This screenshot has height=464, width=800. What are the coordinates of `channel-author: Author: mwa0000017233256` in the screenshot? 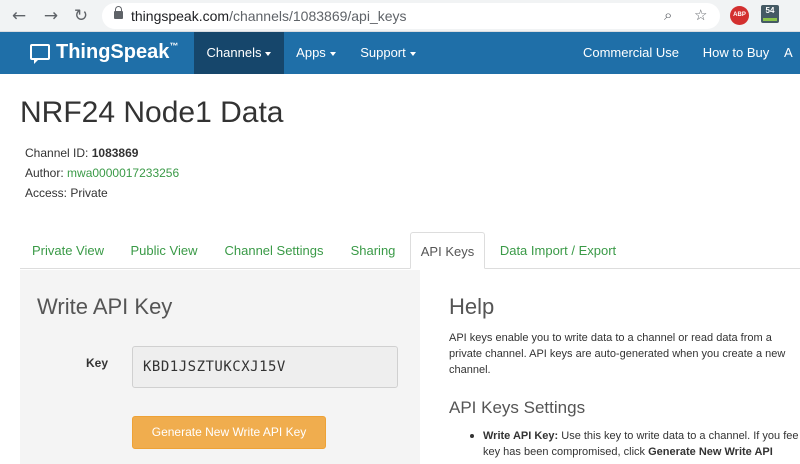 It's located at (102, 173).